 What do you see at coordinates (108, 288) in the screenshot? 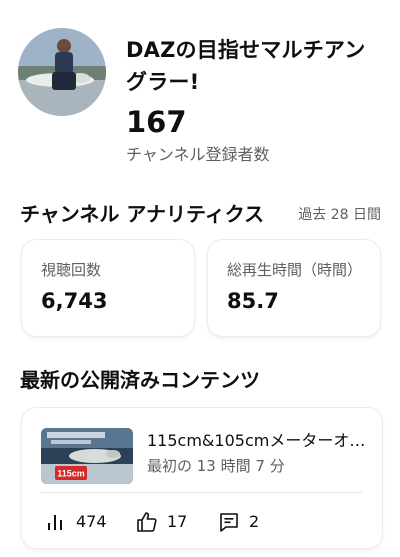
I see `views-metric-card: 視聴回数 6,743` at bounding box center [108, 288].